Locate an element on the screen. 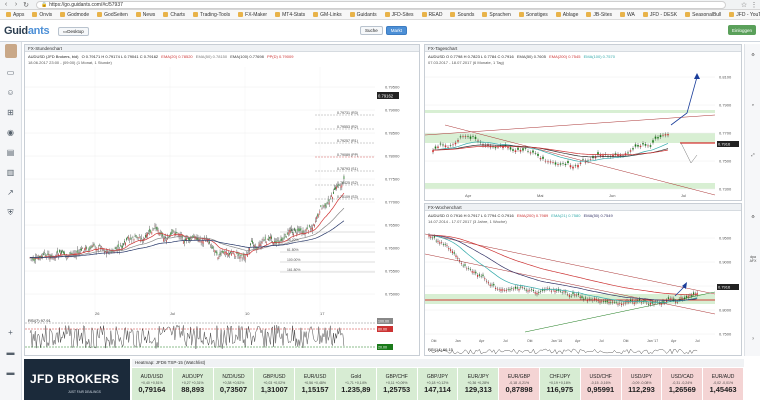 The width and height of the screenshot is (760, 400). guidants-logo: Guidants is located at coordinates (27, 31).